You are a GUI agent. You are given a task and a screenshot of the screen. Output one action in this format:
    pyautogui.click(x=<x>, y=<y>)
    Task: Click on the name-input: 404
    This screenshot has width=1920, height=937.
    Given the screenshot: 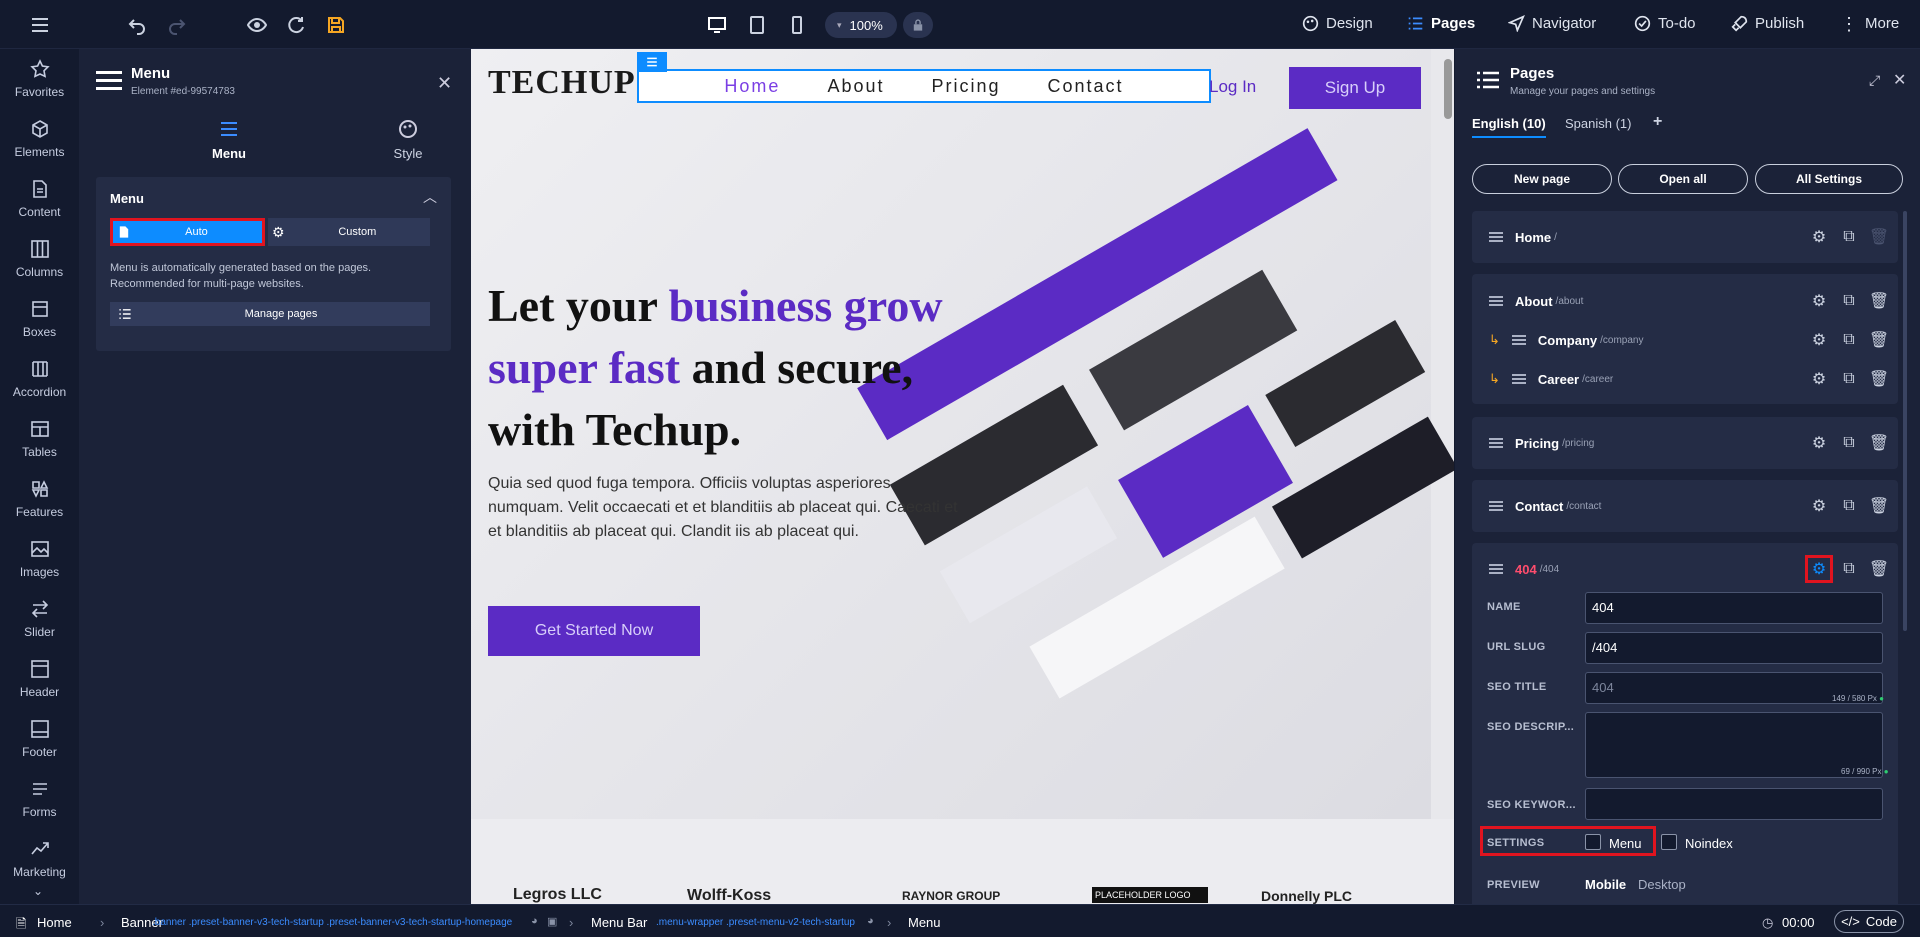 What is the action you would take?
    pyautogui.click(x=1734, y=608)
    